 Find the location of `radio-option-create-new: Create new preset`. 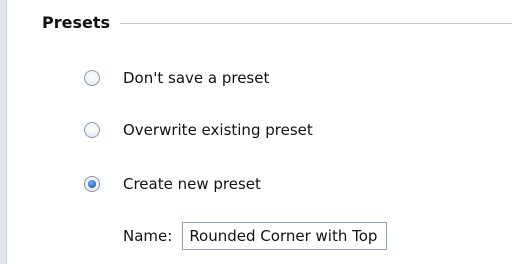

radio-option-create-new: Create new preset is located at coordinates (172, 184).